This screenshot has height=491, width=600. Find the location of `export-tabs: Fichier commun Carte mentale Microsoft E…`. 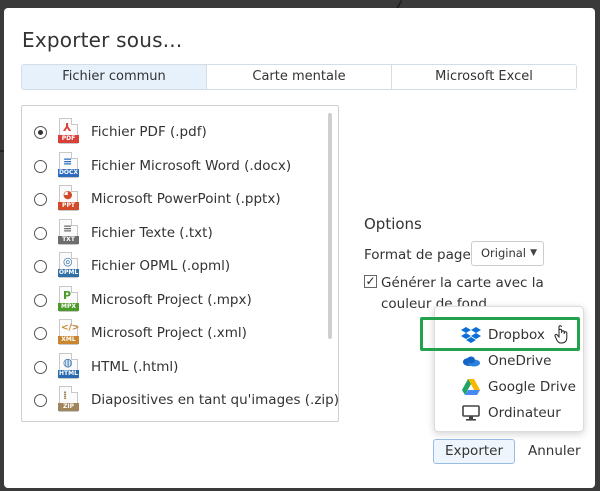

export-tabs: Fichier commun Carte mentale Microsoft E… is located at coordinates (299, 77).